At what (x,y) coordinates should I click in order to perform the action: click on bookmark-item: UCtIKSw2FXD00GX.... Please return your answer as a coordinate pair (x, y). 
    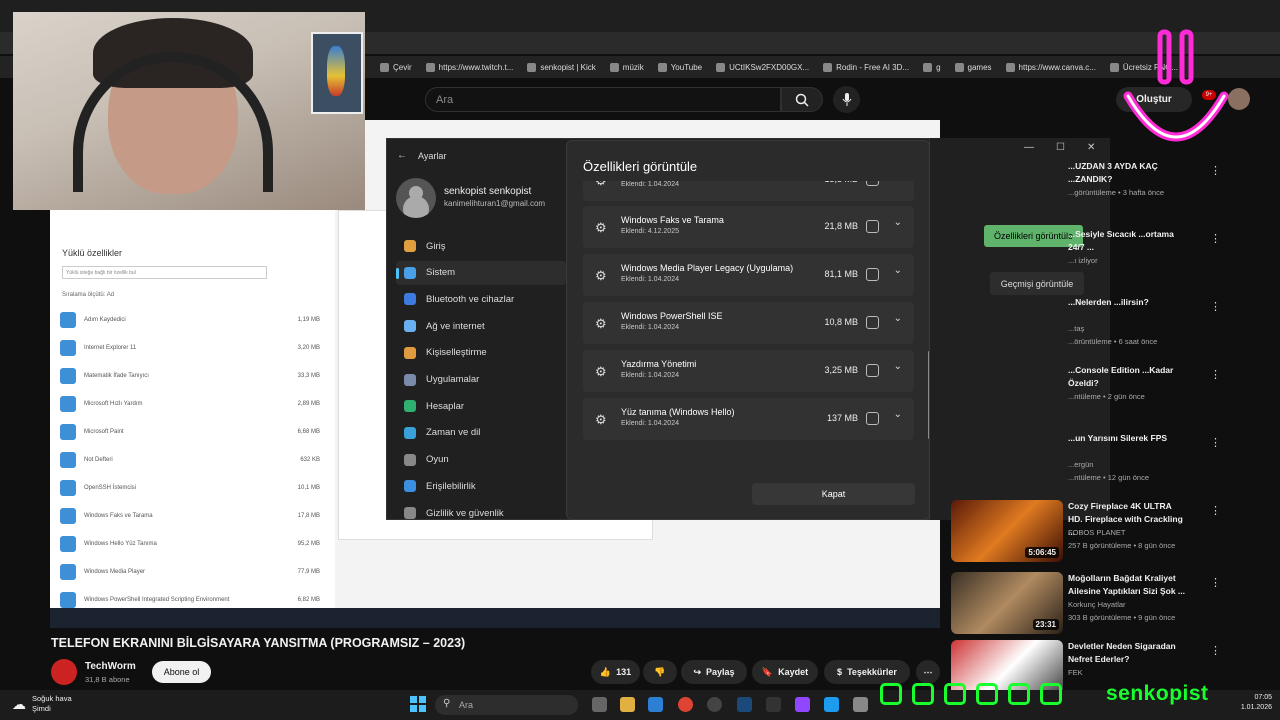
    Looking at the image, I should click on (762, 67).